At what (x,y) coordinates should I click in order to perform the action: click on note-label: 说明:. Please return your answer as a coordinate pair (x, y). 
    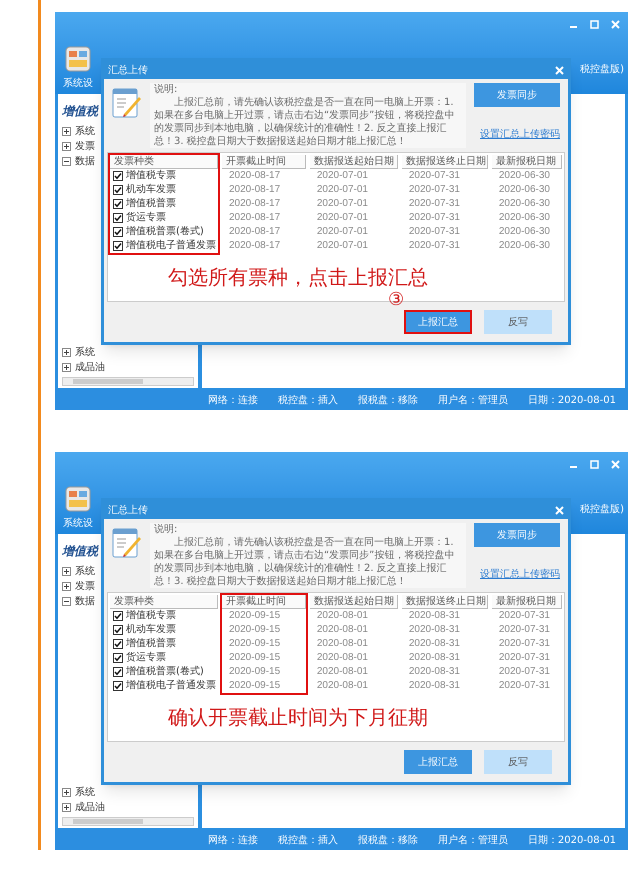
    Looking at the image, I should click on (166, 89).